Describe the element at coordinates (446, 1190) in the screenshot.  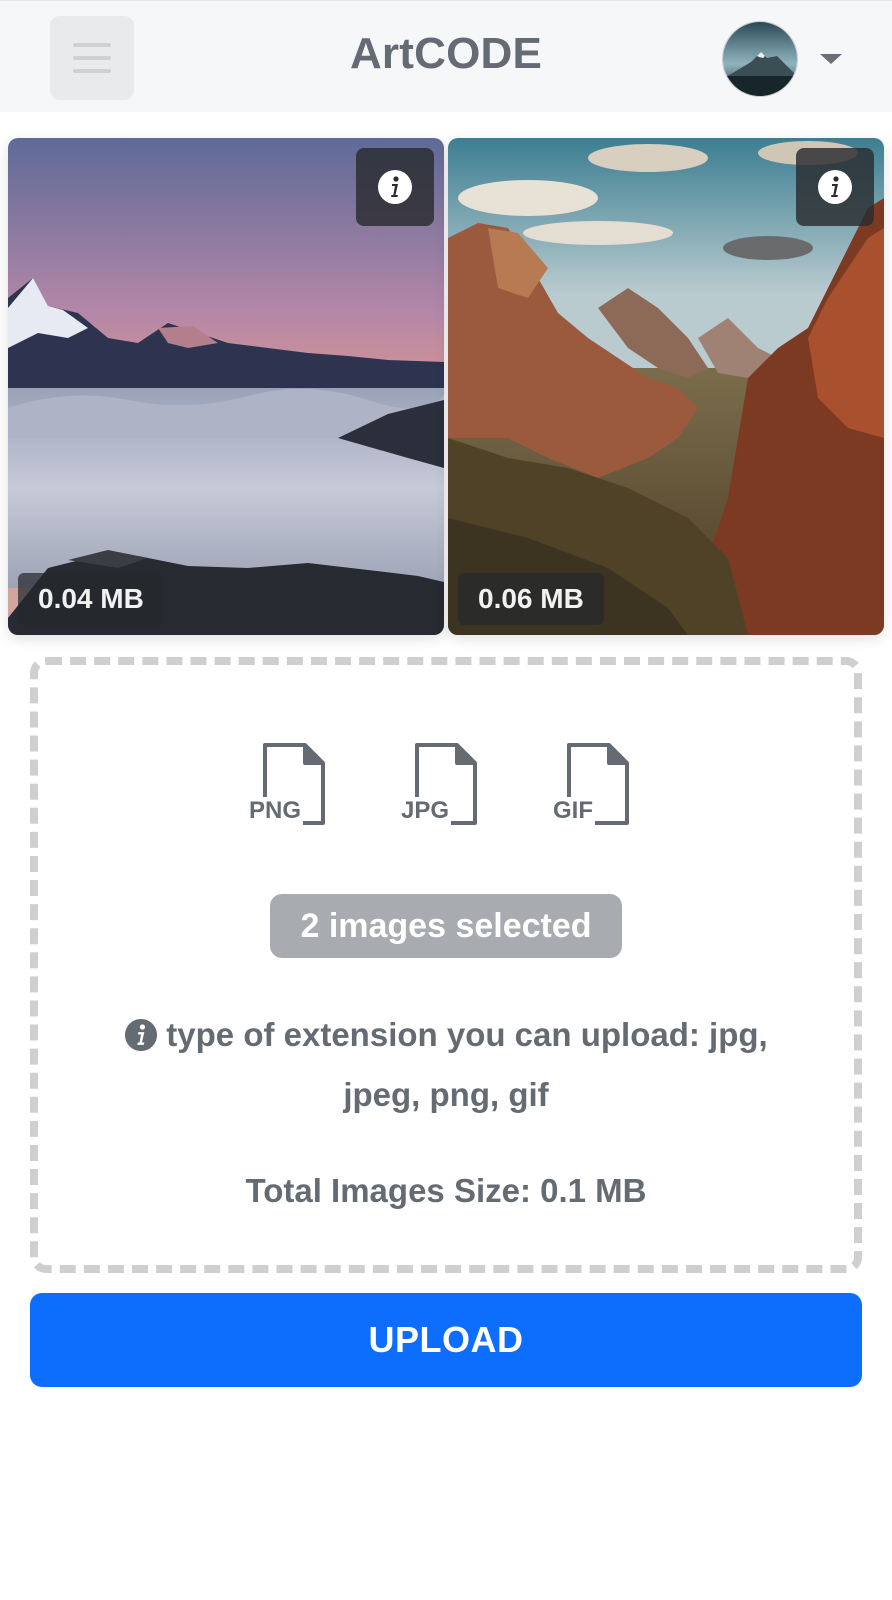
I see `total-size-label: Total Images Size: 0.1 MB` at that location.